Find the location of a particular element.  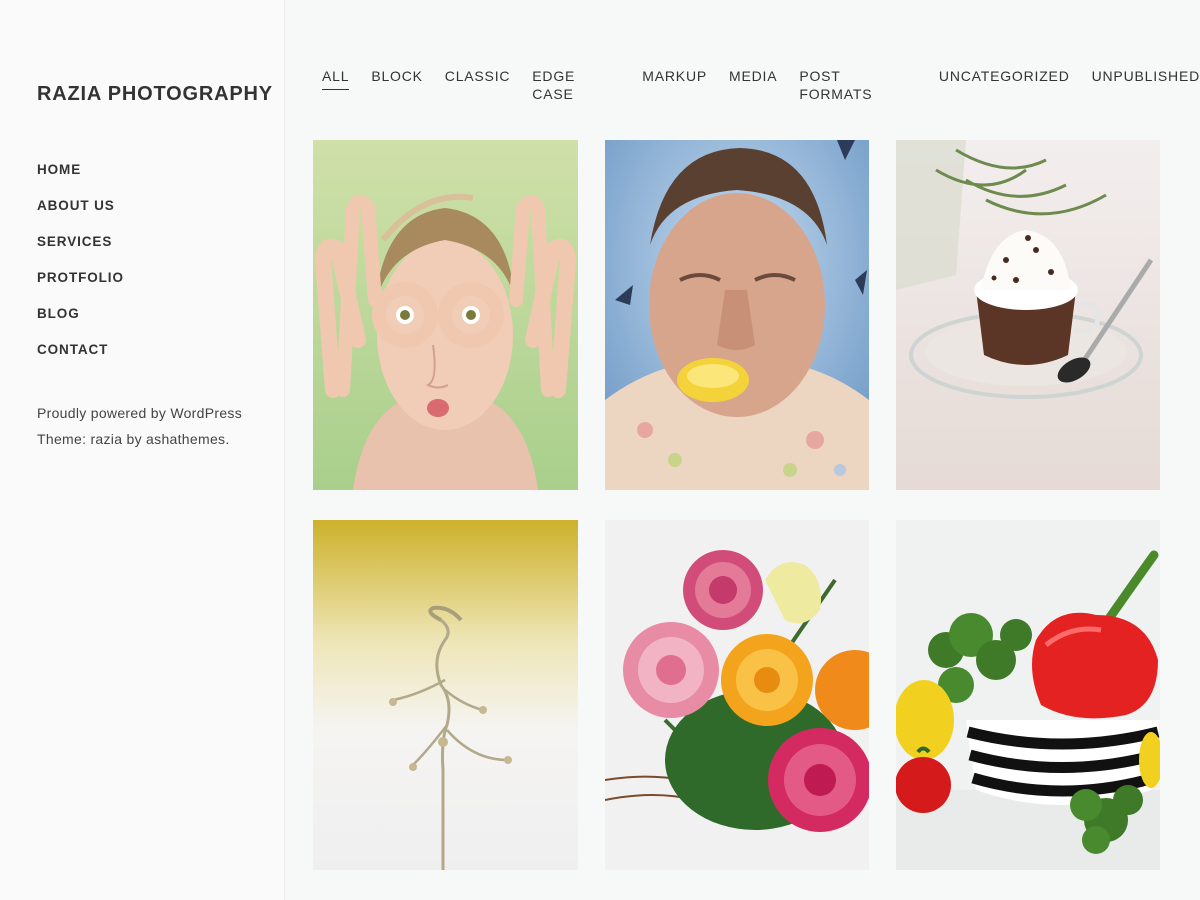

nav-link-services: SERVICES is located at coordinates (74, 242).